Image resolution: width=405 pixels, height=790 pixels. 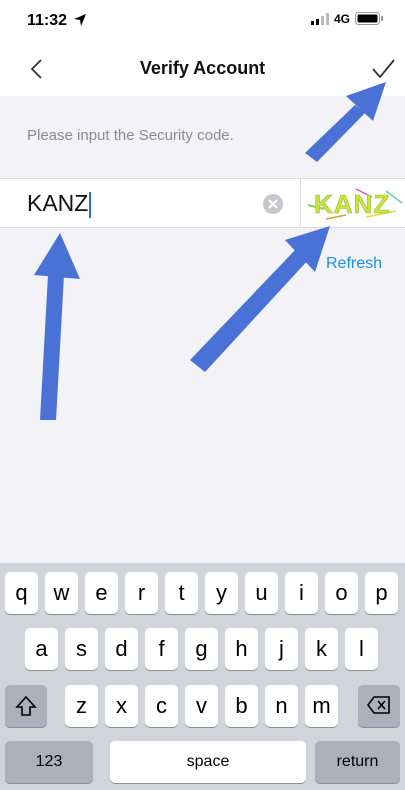 I want to click on key-c: c, so click(x=161, y=706).